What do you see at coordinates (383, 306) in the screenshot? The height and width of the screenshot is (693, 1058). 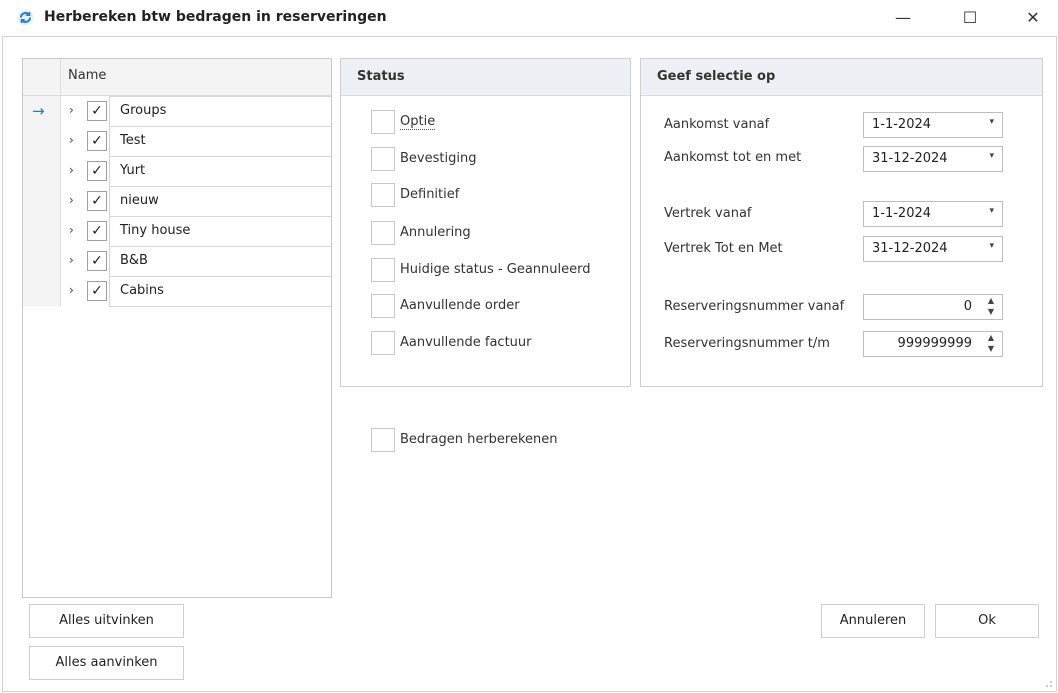 I see `checkbox-aanvullende-order` at bounding box center [383, 306].